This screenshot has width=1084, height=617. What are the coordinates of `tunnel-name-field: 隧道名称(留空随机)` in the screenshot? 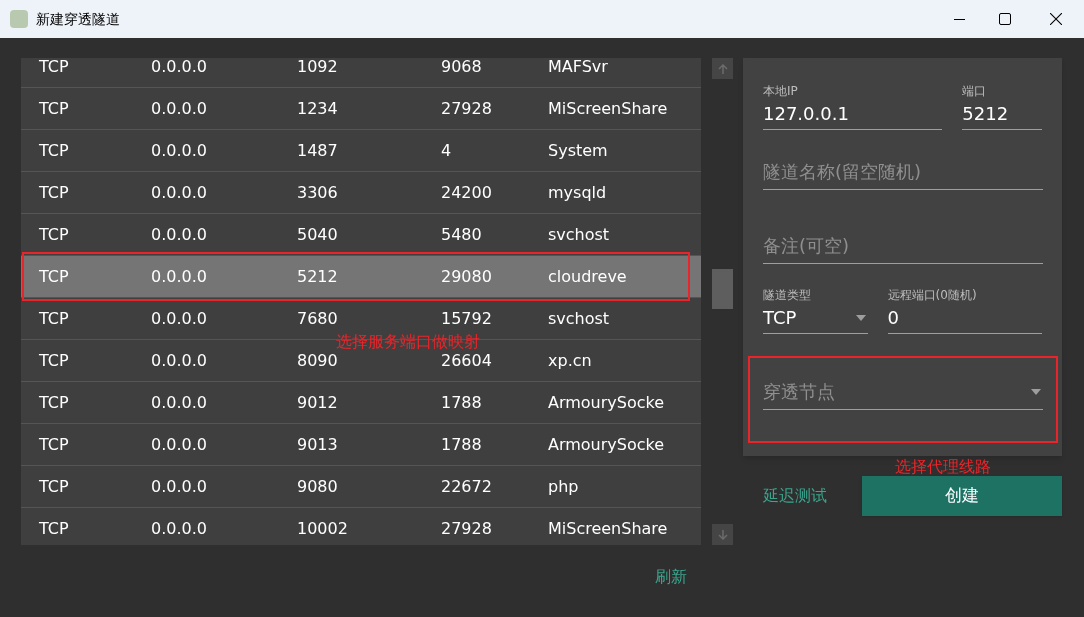 It's located at (903, 174).